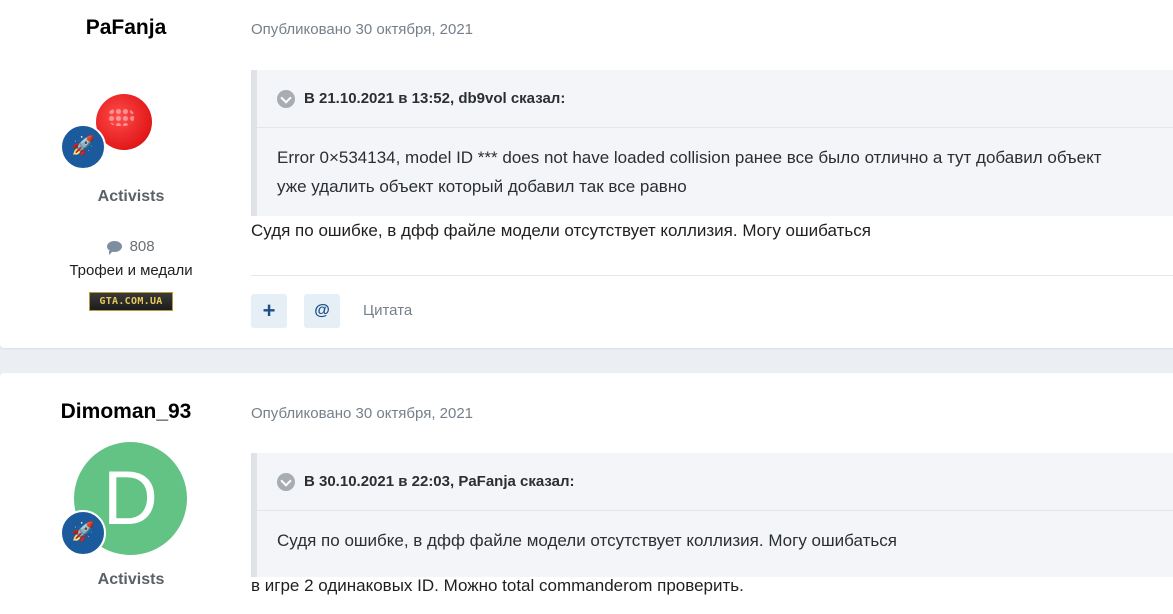 This screenshot has height=614, width=1173. I want to click on author-name: PaFanja, so click(126, 28).